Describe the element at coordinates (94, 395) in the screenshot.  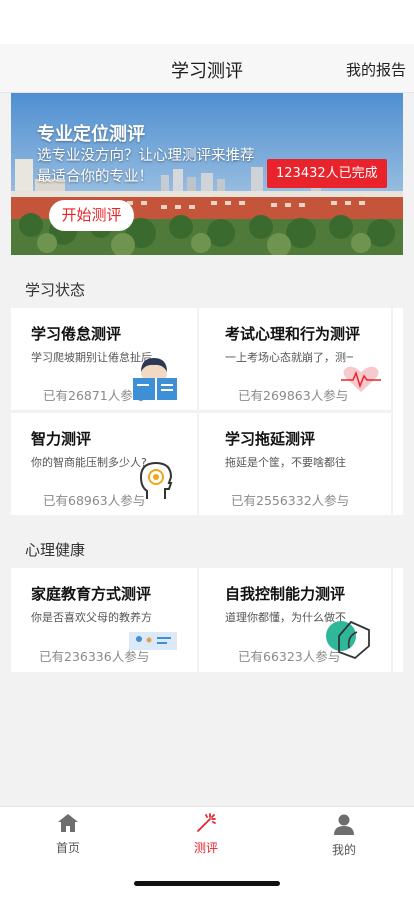
I see `card-participants: 已有26871人参与` at that location.